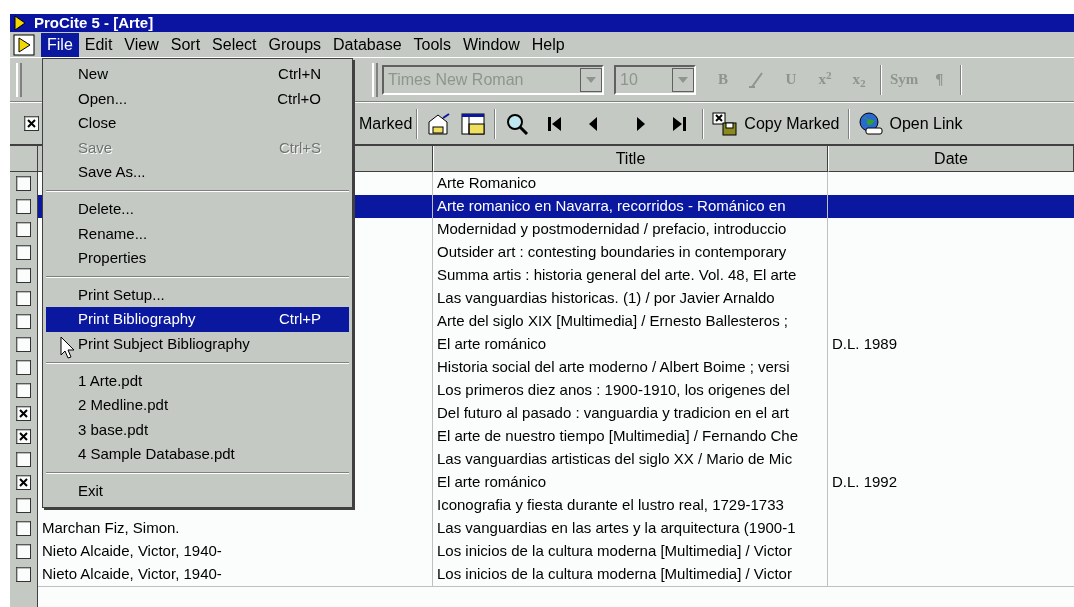 The image size is (1074, 607). What do you see at coordinates (615, 459) in the screenshot?
I see `table-cell-text: Las vanguardias artisticas del siglo XX / Mario de Mic` at bounding box center [615, 459].